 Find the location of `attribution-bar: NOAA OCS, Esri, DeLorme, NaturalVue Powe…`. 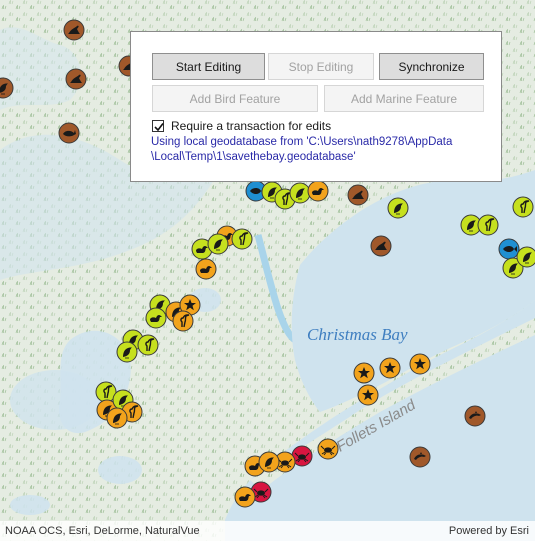

attribution-bar: NOAA OCS, Esri, DeLorme, NaturalVue Powe… is located at coordinates (267, 531).